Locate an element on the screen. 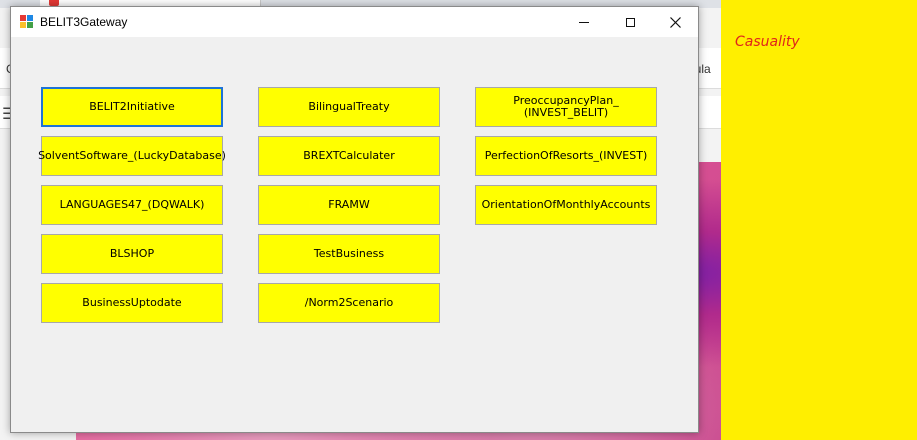  framw-button: FRAMW is located at coordinates (349, 205).